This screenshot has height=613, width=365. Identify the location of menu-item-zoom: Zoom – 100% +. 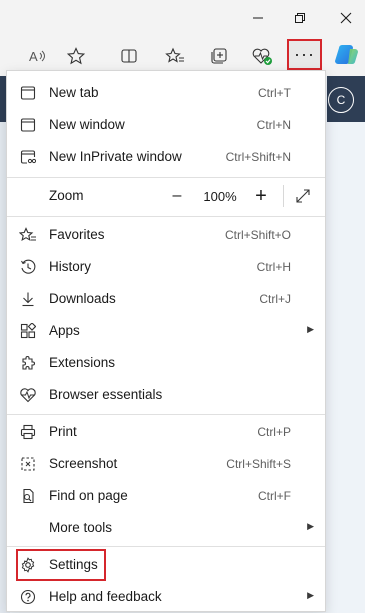
(166, 196).